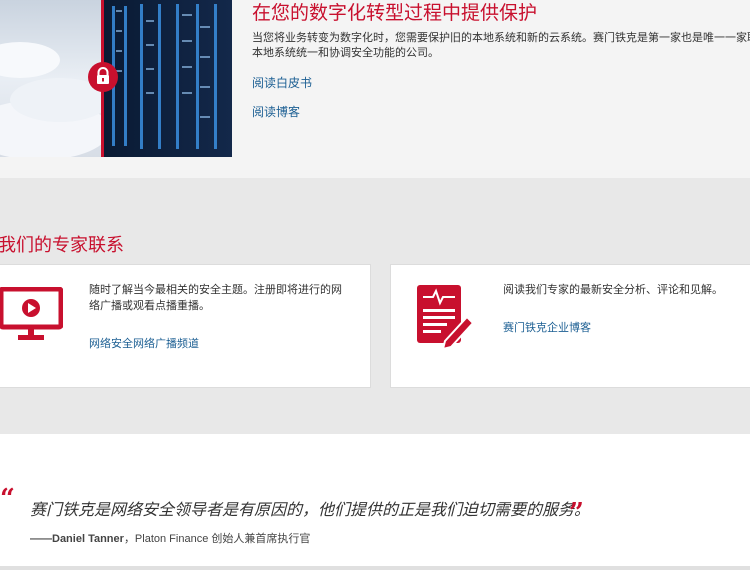 Image resolution: width=750 pixels, height=570 pixels. I want to click on datacenter-image, so click(116, 78).